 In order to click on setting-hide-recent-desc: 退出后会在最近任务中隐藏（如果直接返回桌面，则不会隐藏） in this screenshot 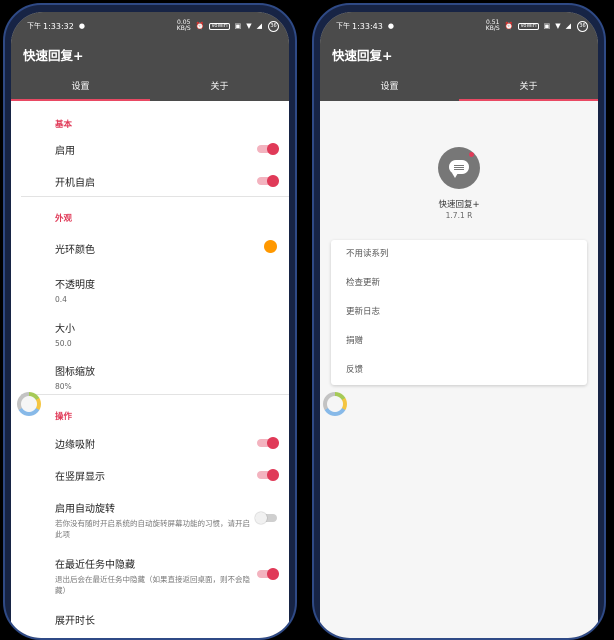, I will do `click(152, 585)`.